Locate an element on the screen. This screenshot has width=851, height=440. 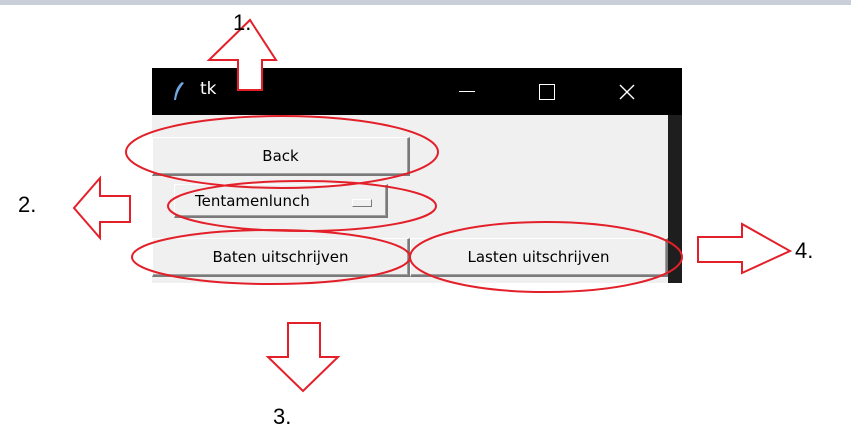
maximize-icon is located at coordinates (547, 91).